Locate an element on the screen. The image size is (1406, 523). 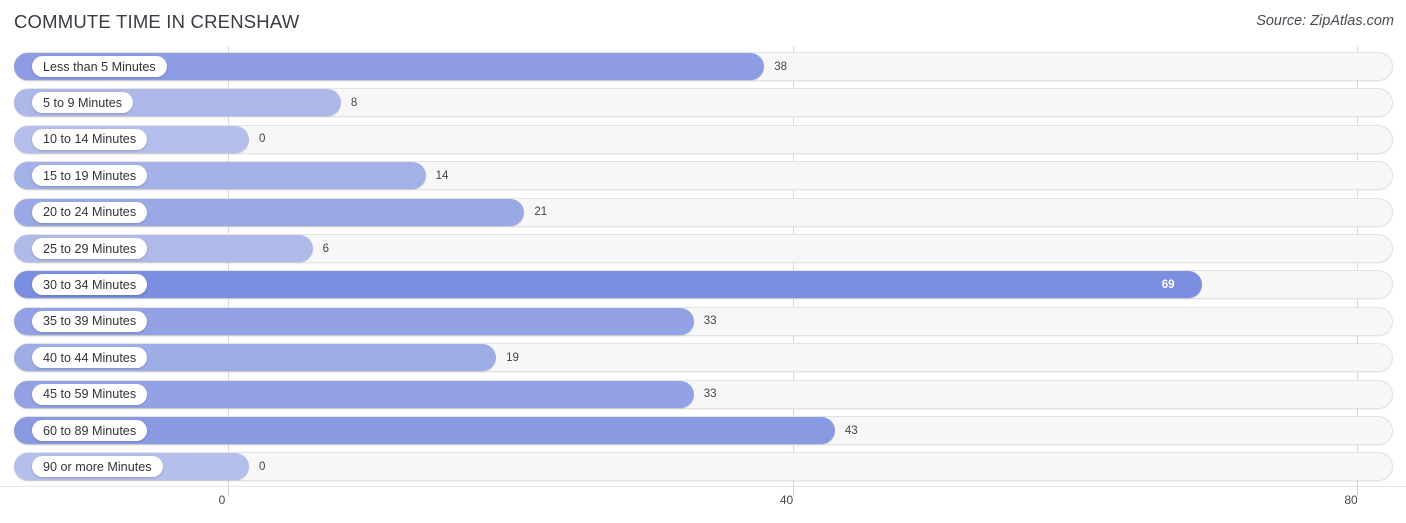
bar-row: Less than 5 Minutes 38 is located at coordinates (703, 66).